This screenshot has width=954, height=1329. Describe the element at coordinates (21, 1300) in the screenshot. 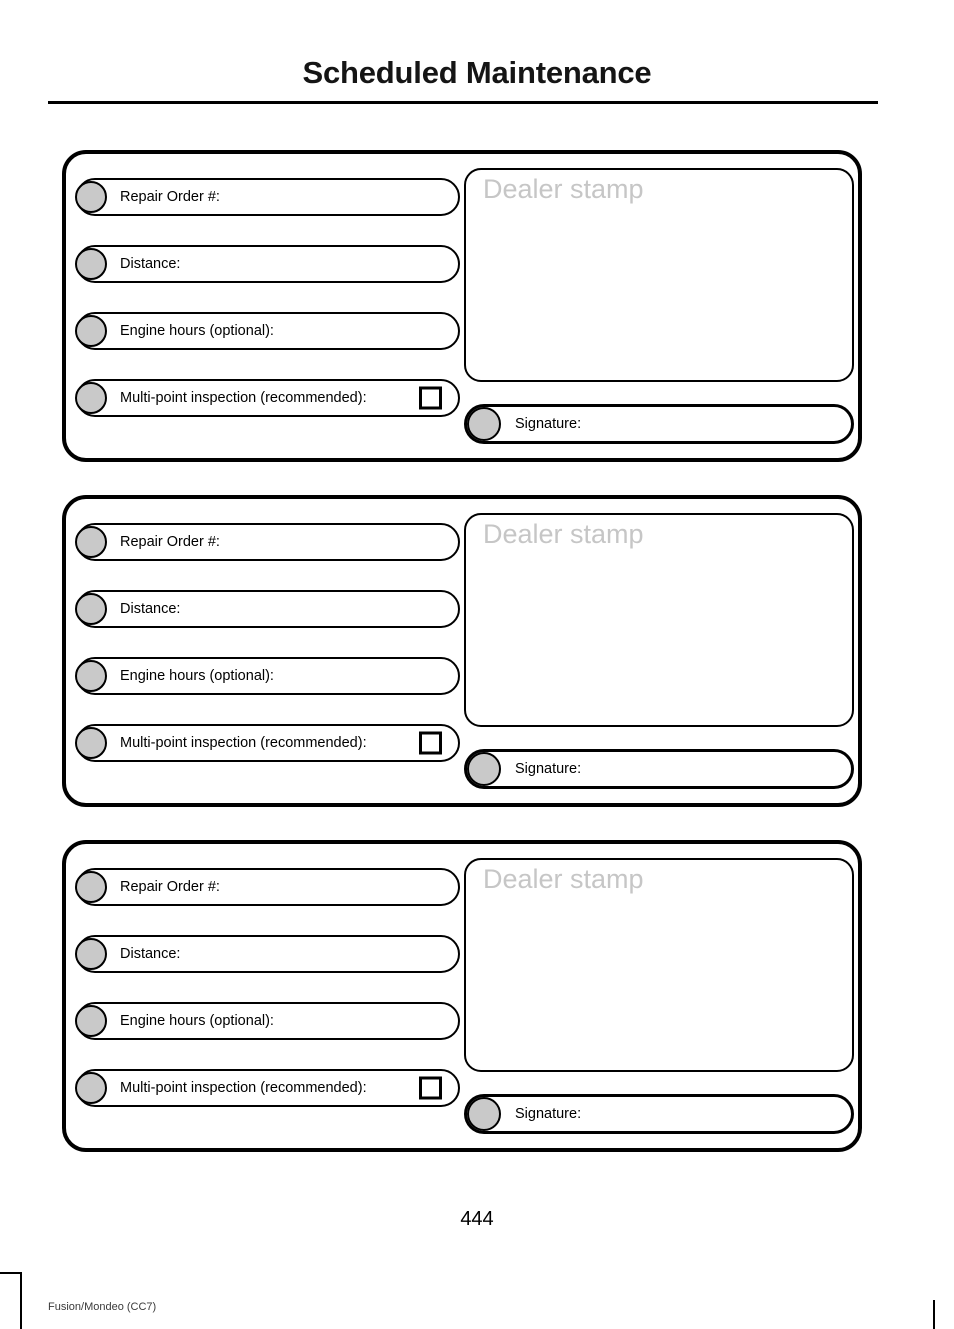

I see `crop-mark-vertical` at that location.